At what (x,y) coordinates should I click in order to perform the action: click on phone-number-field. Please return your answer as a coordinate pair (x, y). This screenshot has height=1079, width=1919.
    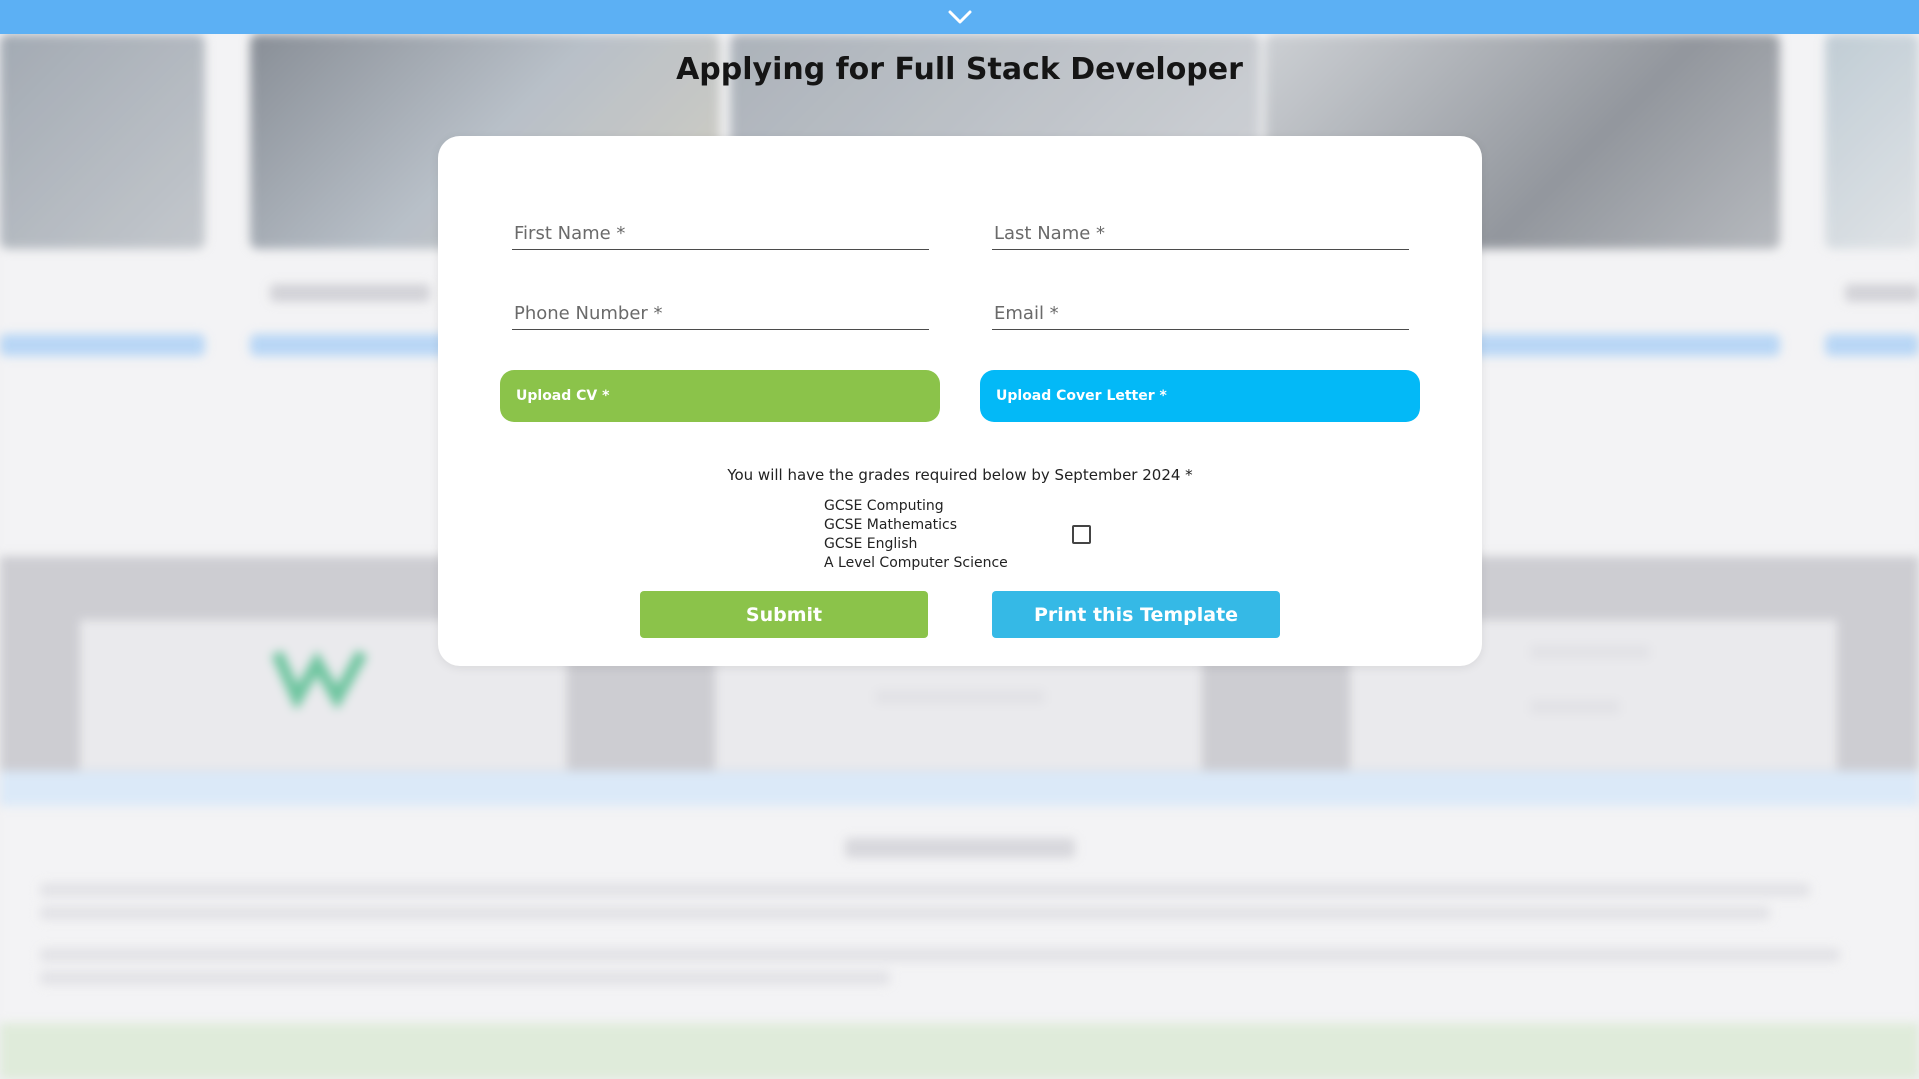
    Looking at the image, I should click on (720, 310).